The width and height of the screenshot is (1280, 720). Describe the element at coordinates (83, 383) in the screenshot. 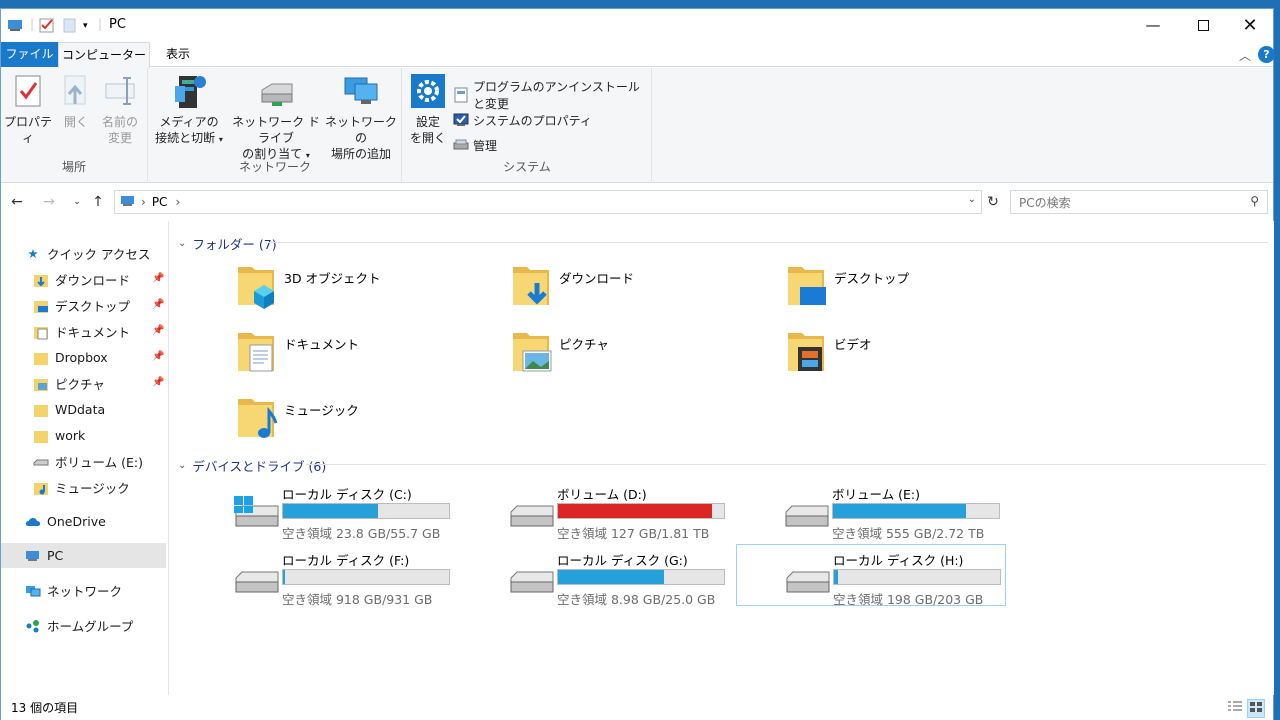

I see `sidebar-item-pictures: ピクチャ 📌` at that location.